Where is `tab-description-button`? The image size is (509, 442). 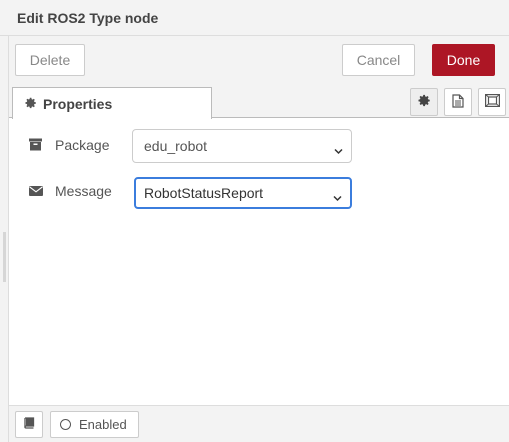
tab-description-button is located at coordinates (458, 102).